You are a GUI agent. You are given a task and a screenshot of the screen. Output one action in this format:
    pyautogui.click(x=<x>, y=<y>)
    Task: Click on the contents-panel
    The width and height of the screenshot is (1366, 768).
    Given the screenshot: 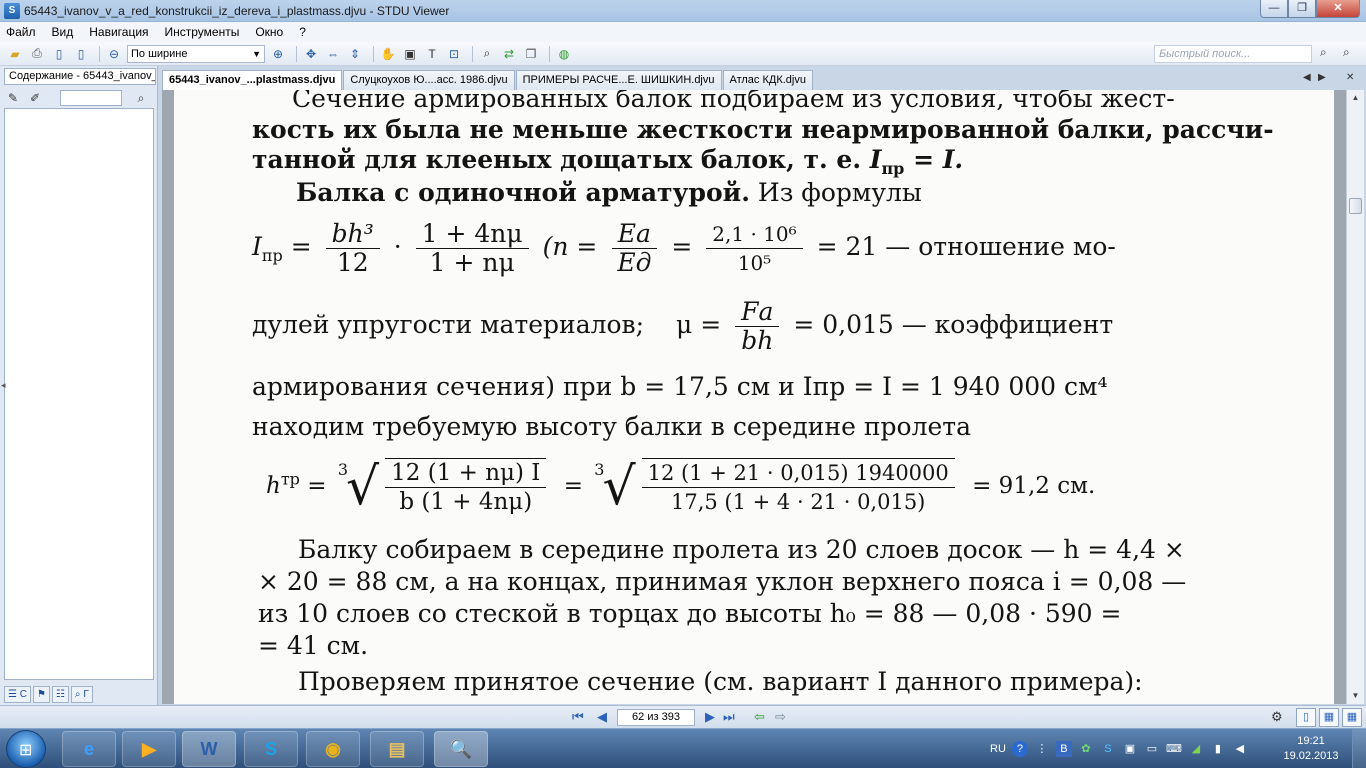 What is the action you would take?
    pyautogui.click(x=79, y=394)
    